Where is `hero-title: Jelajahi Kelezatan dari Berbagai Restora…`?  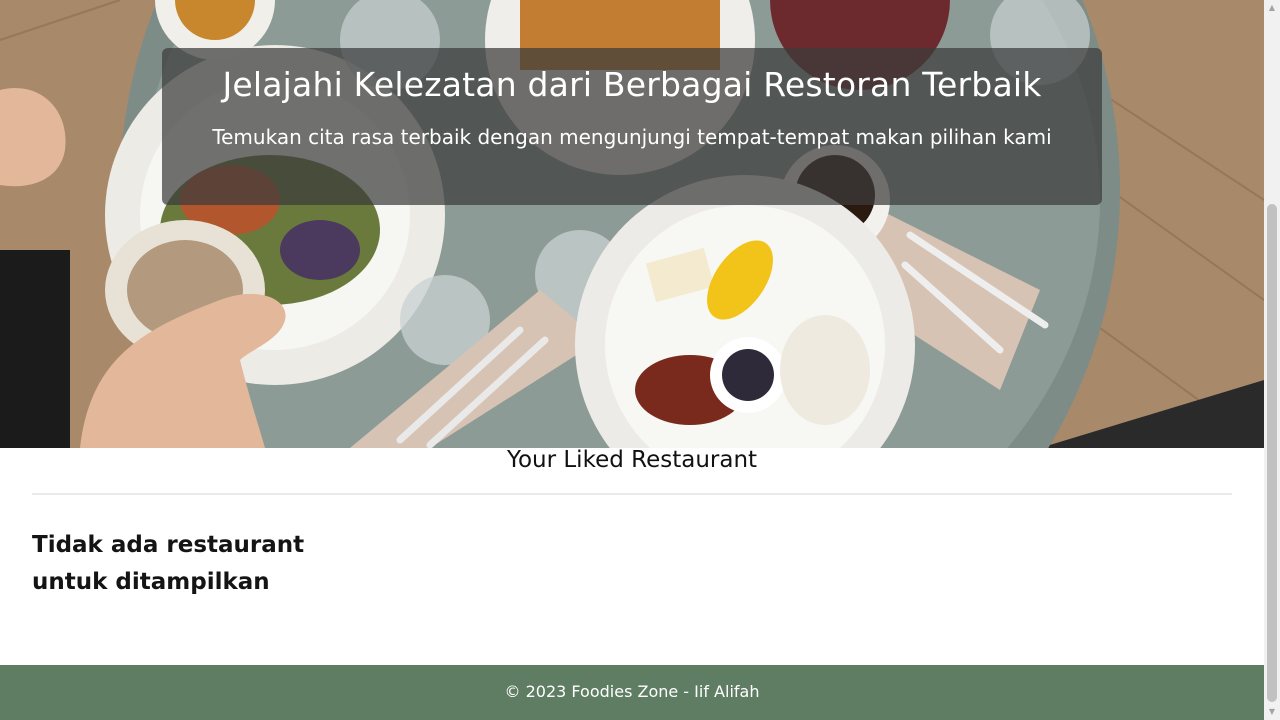
hero-title: Jelajahi Kelezatan dari Berbagai Restora… is located at coordinates (632, 84).